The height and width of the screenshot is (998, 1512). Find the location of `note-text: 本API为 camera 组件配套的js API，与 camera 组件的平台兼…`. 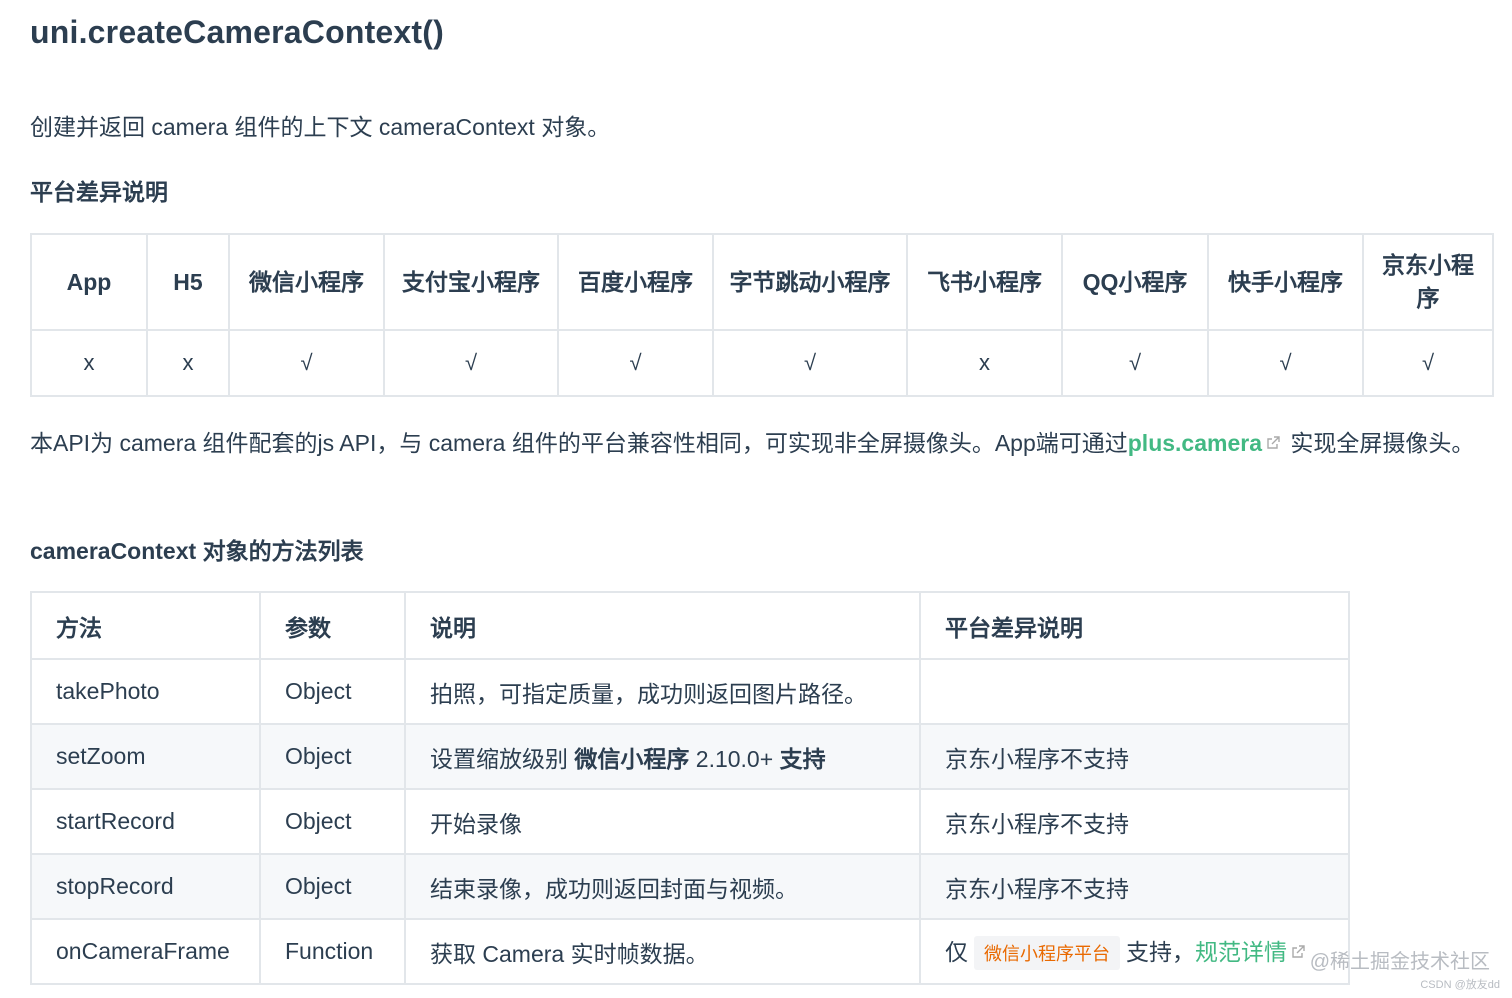

note-text: 本API为 camera 组件配套的js API，与 camera 组件的平台兼… is located at coordinates (579, 443).